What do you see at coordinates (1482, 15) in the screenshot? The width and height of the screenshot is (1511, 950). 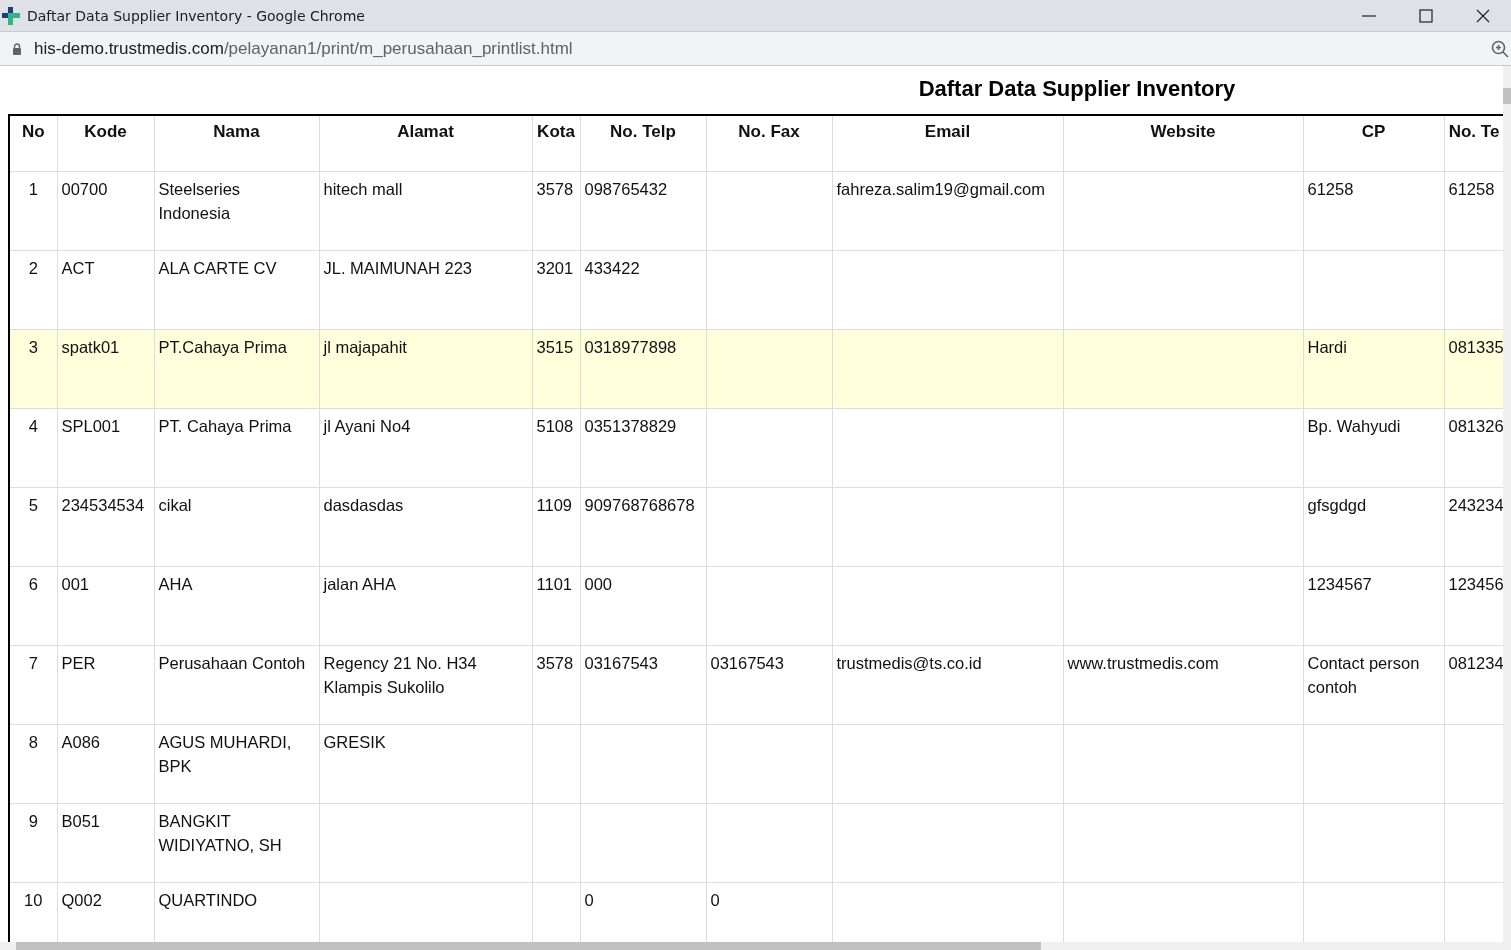 I see `close-icon` at bounding box center [1482, 15].